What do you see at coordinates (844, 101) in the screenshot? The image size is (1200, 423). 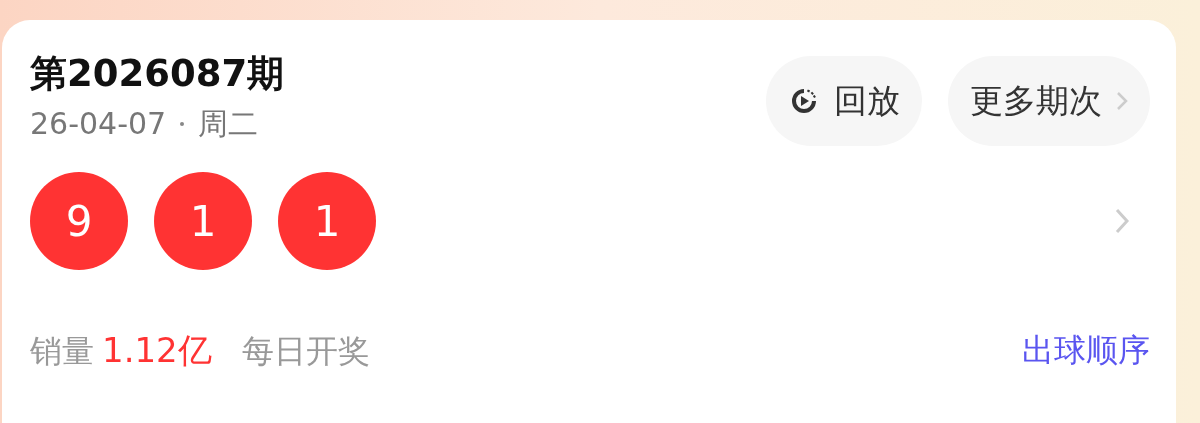 I see `replay-button: 回放` at bounding box center [844, 101].